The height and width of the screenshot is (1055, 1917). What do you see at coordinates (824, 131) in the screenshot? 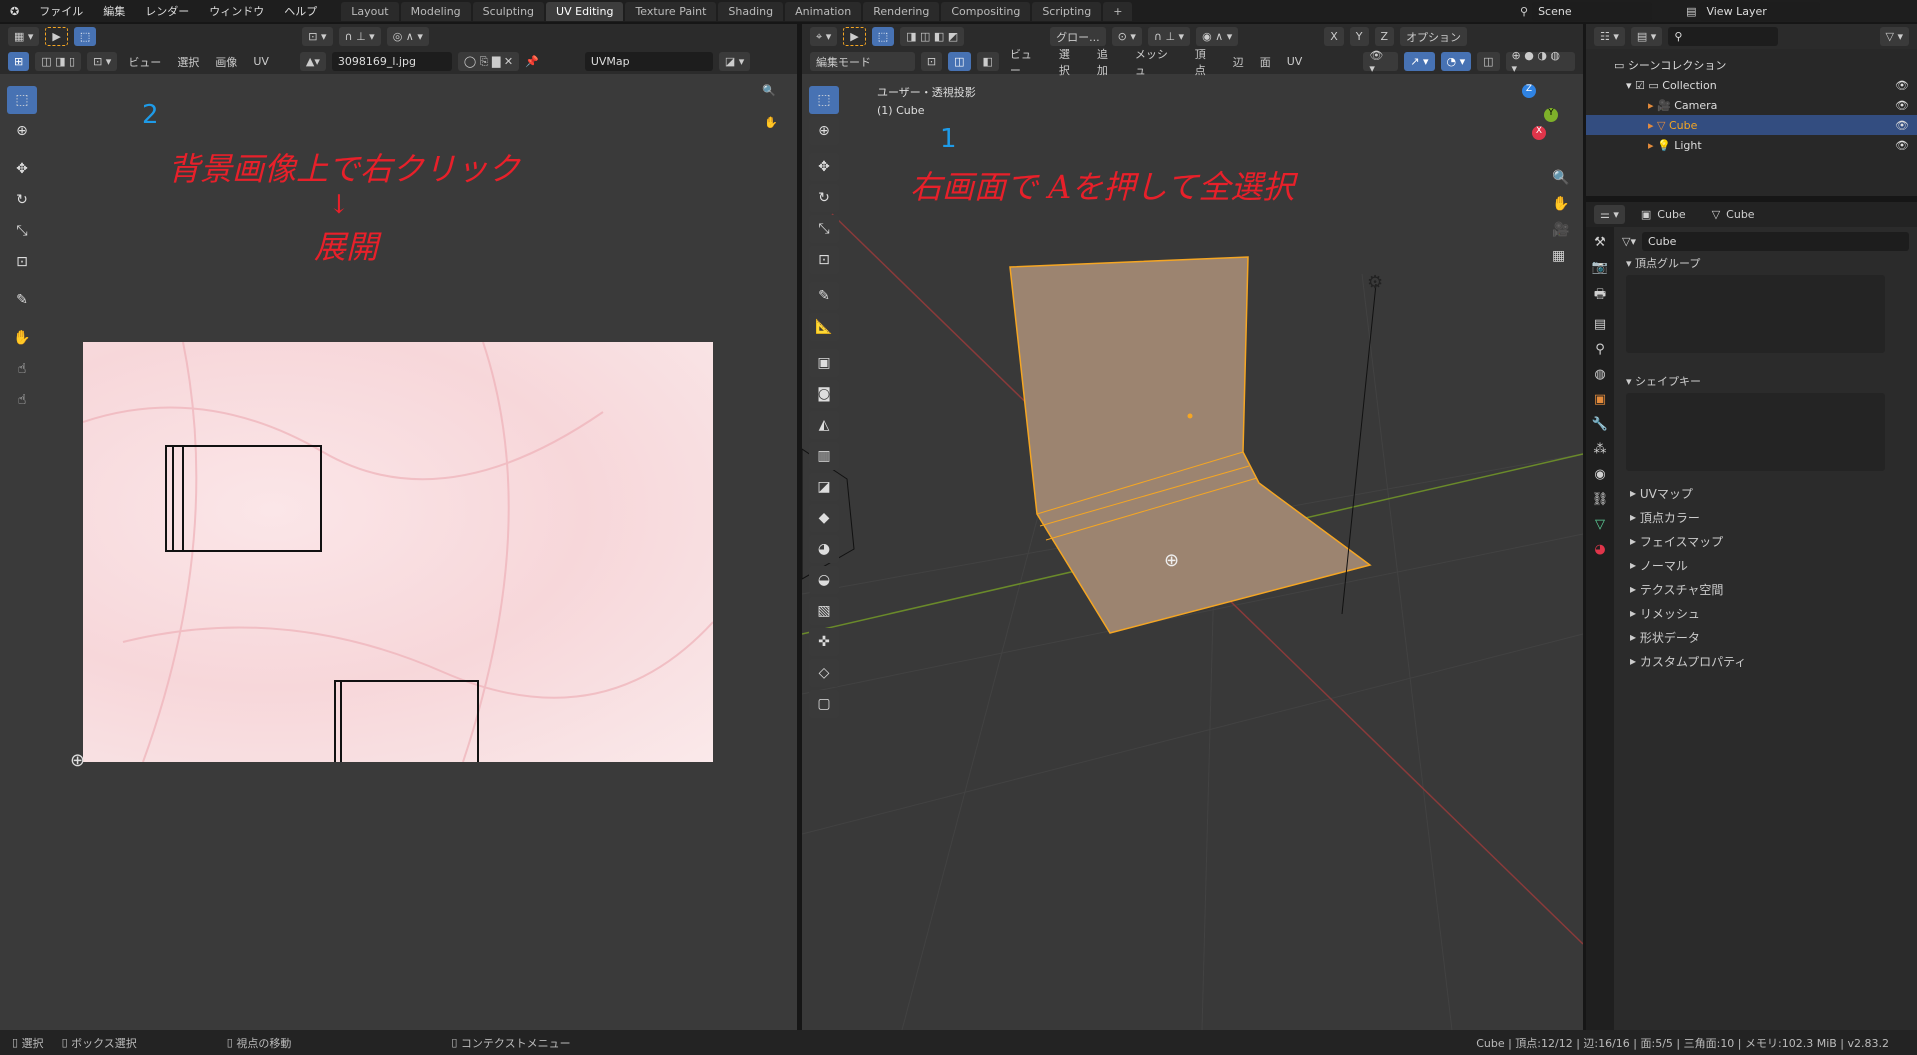
I see `cursor-tool: ⊕` at bounding box center [824, 131].